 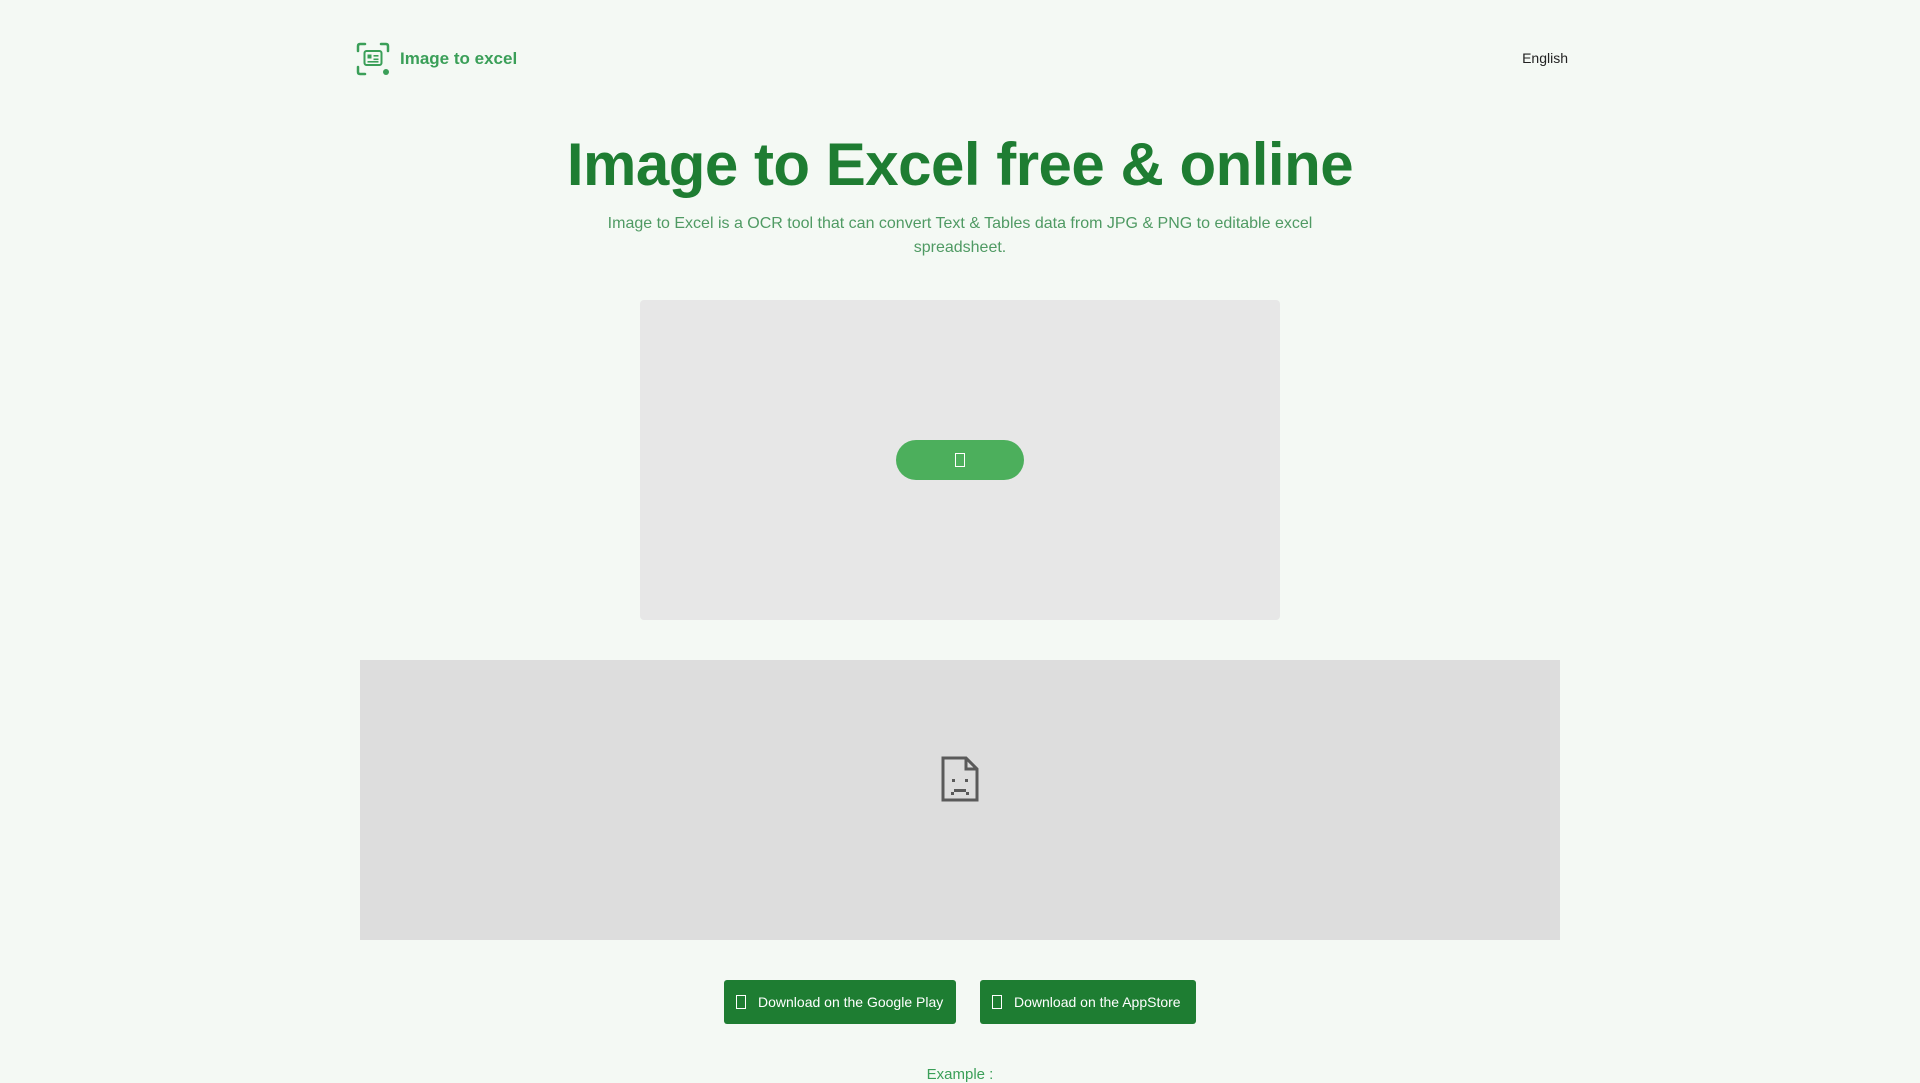 I want to click on brand-logo-link: Image to excel, so click(x=436, y=59).